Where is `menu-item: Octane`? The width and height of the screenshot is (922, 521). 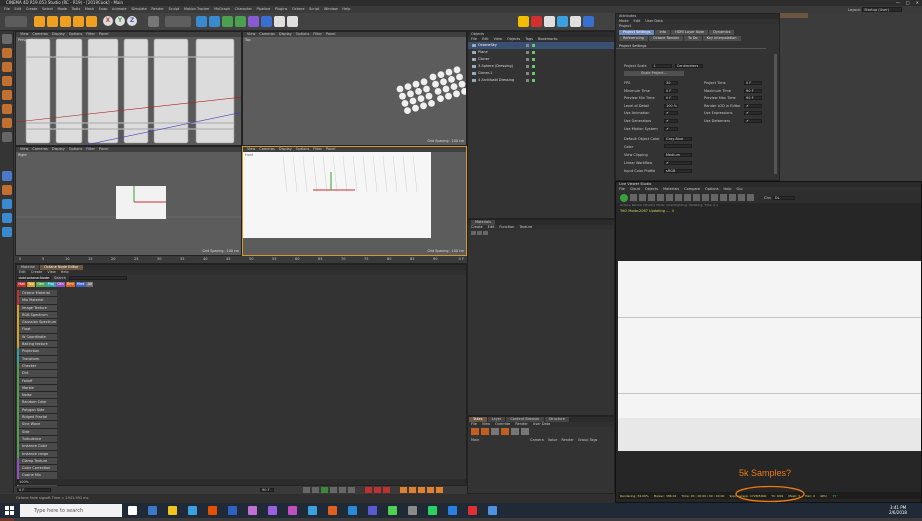
menu-item: Octane is located at coordinates (298, 9).